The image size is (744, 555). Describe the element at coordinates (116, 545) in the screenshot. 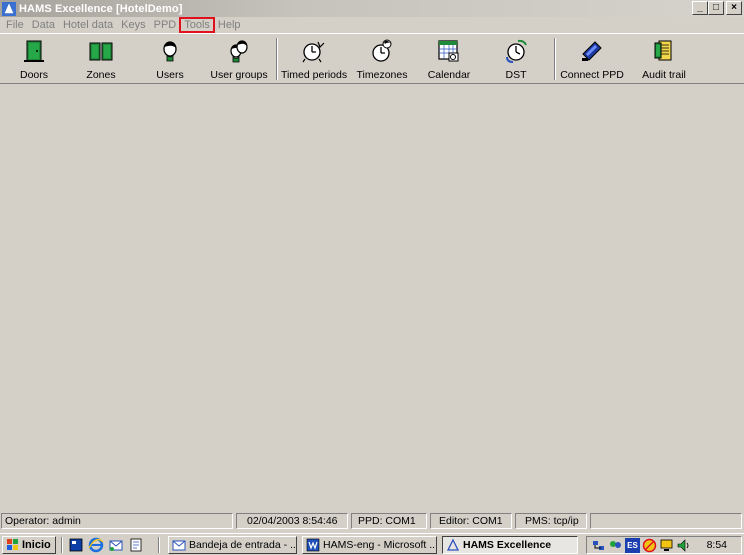

I see `outlook-express-icon` at that location.